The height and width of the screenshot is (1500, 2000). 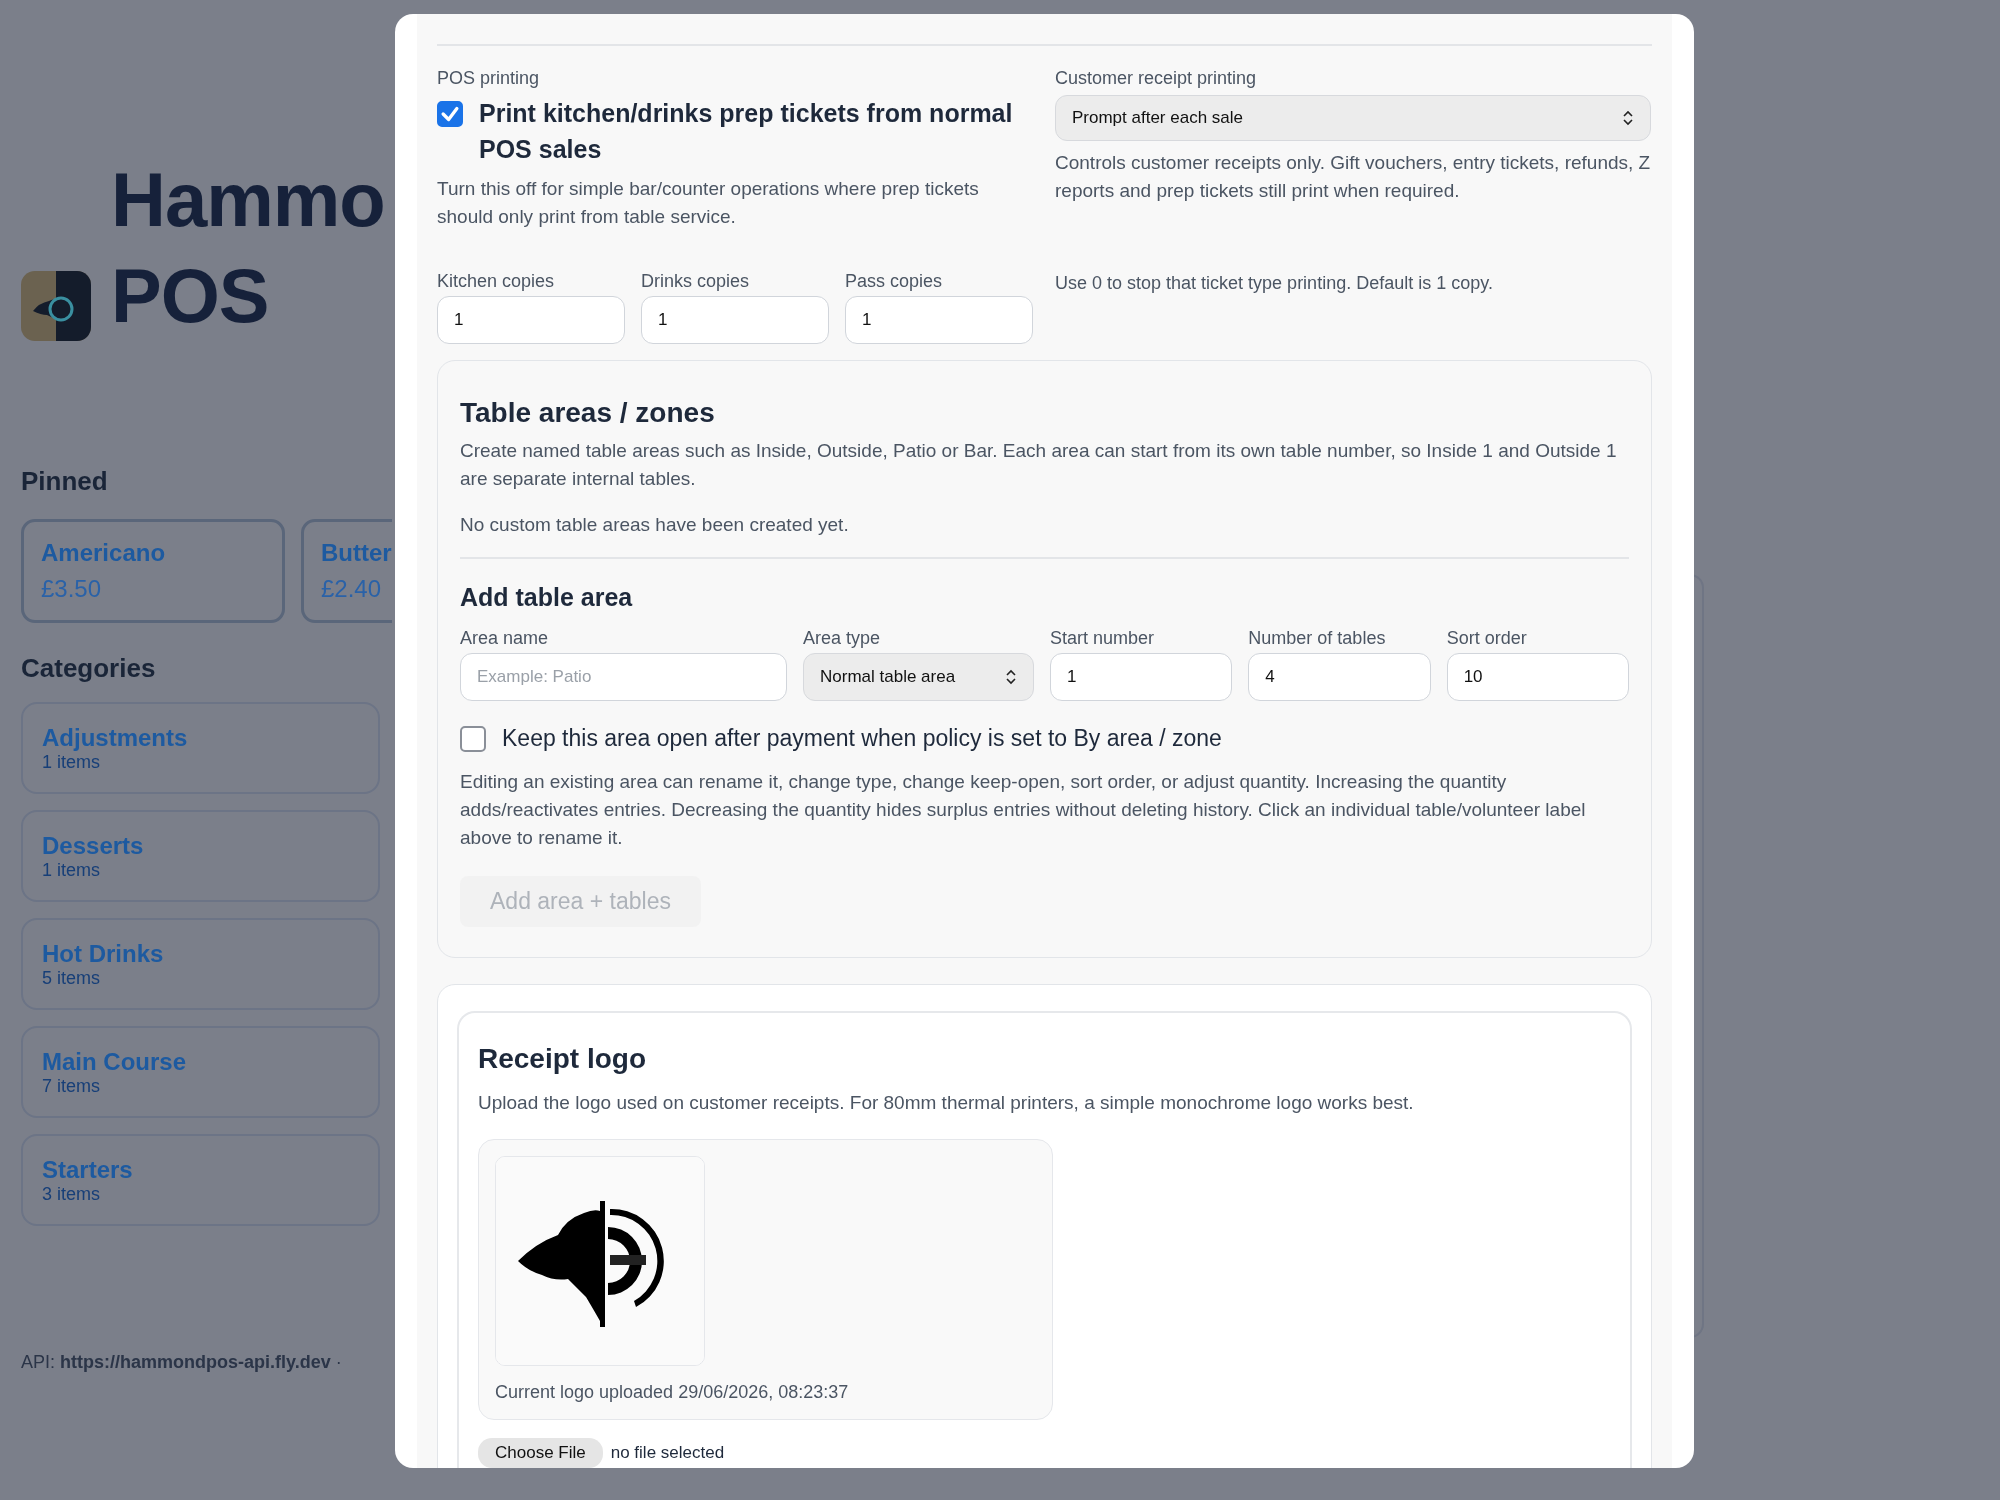 I want to click on checkbox-label: Keep this area open after payment when policy is set to By area / zone, so click(x=862, y=738).